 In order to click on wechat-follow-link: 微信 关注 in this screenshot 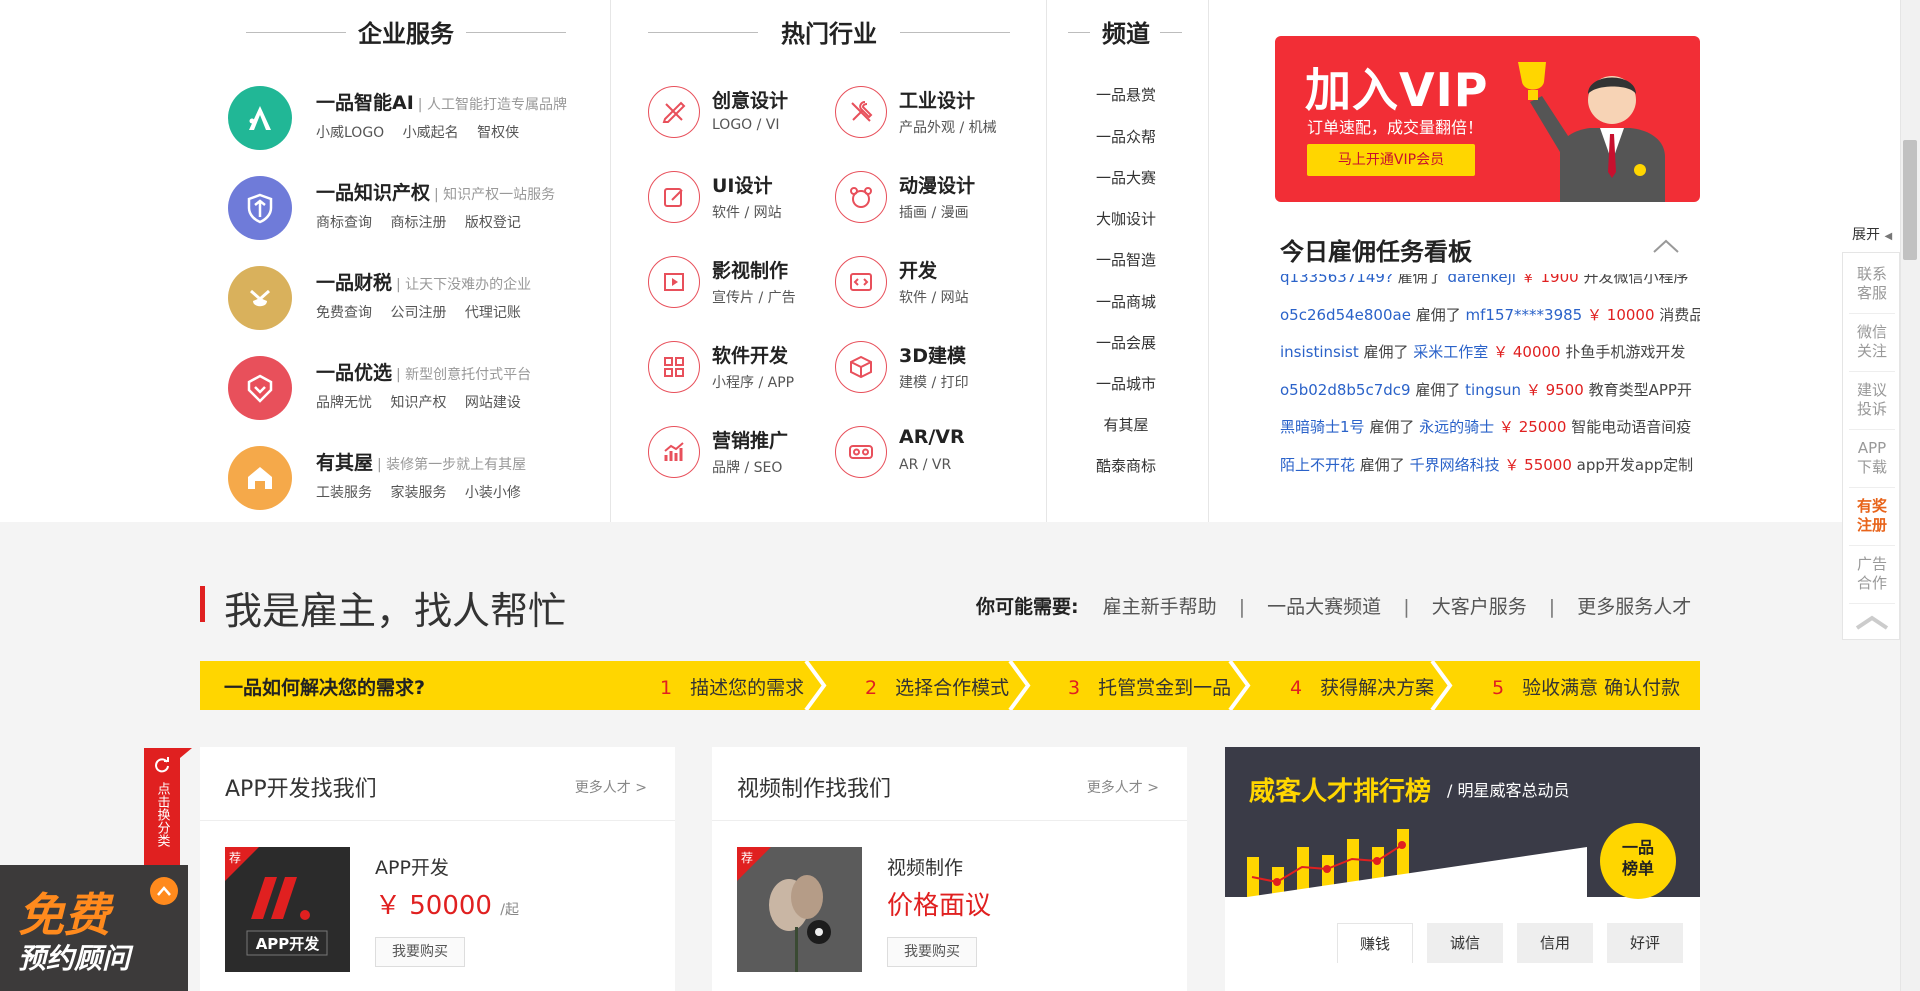, I will do `click(1872, 342)`.